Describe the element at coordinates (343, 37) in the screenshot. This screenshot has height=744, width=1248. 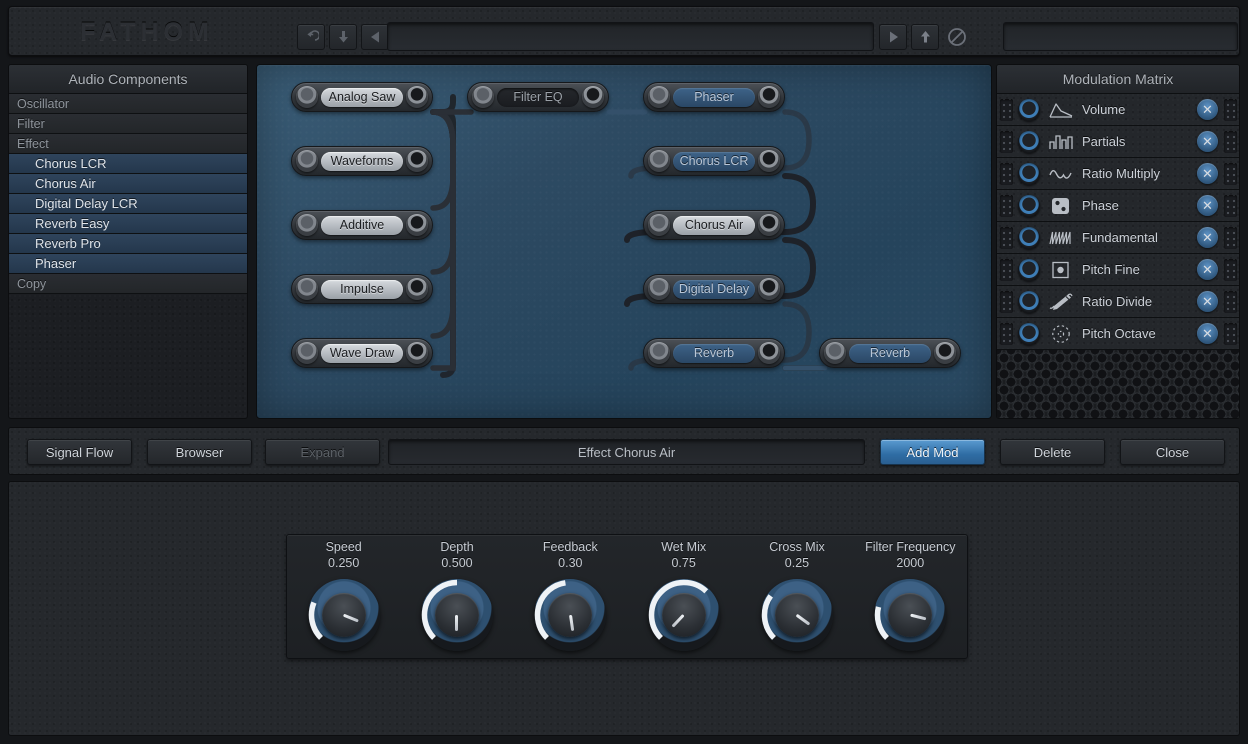
I see `download-arrow-icon` at that location.